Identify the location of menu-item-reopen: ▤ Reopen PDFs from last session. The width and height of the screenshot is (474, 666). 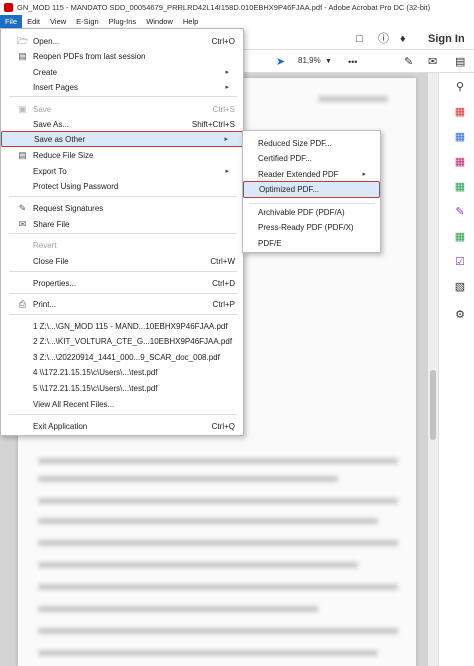
(122, 56).